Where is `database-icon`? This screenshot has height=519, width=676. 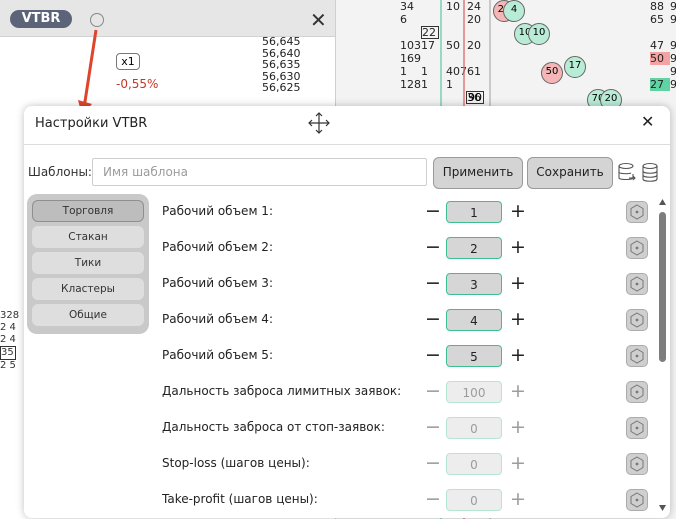 database-icon is located at coordinates (650, 173).